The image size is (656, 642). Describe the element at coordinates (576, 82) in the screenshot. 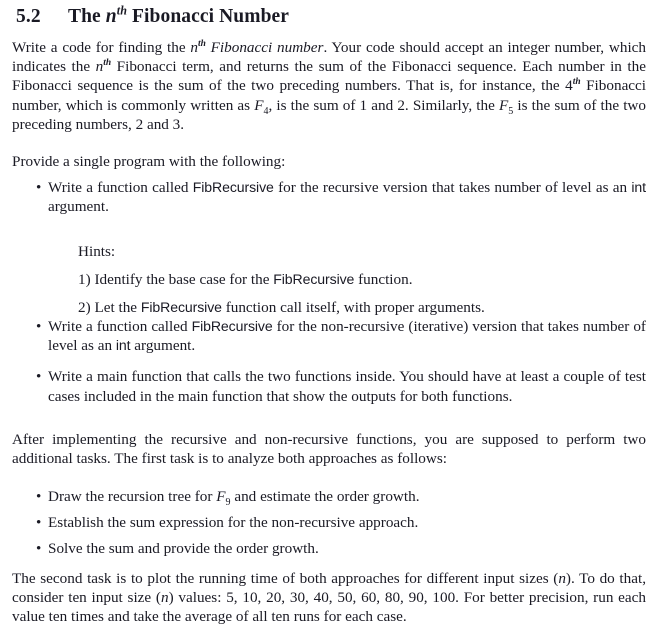

I see `intro-ordinal-3: th` at that location.